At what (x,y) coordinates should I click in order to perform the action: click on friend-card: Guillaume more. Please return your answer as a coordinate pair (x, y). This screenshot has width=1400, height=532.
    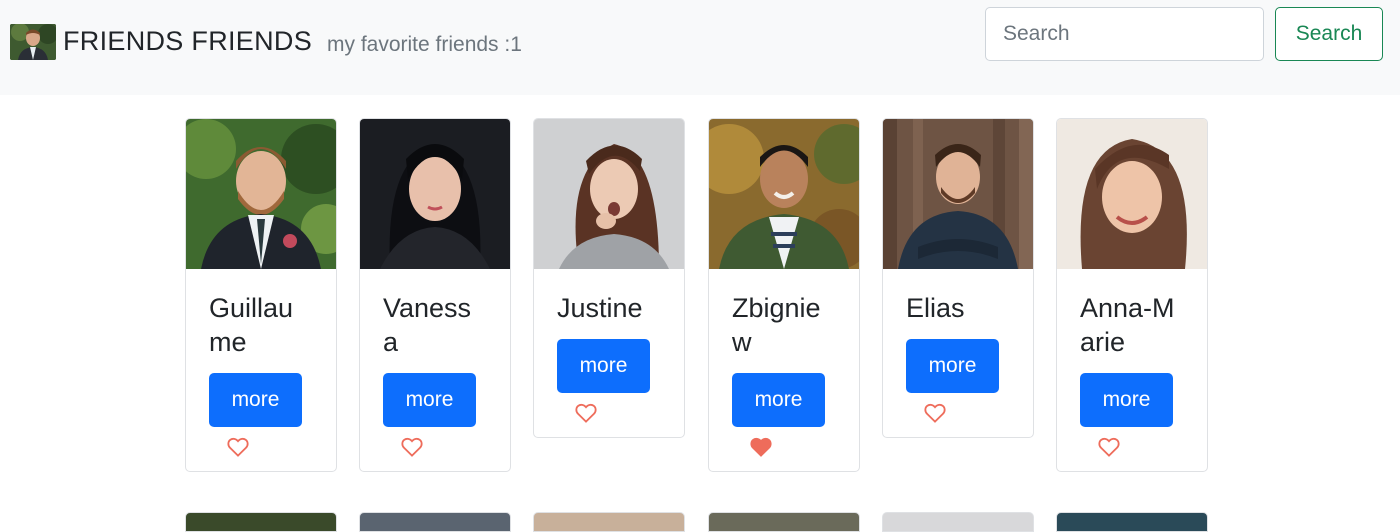
    Looking at the image, I should click on (261, 295).